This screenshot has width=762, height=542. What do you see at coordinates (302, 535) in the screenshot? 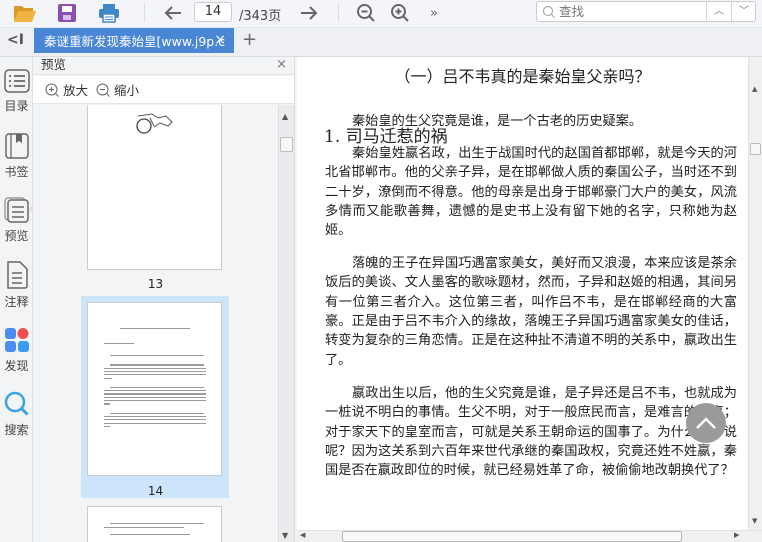
I see `scroll-left-arrow: ◀` at bounding box center [302, 535].